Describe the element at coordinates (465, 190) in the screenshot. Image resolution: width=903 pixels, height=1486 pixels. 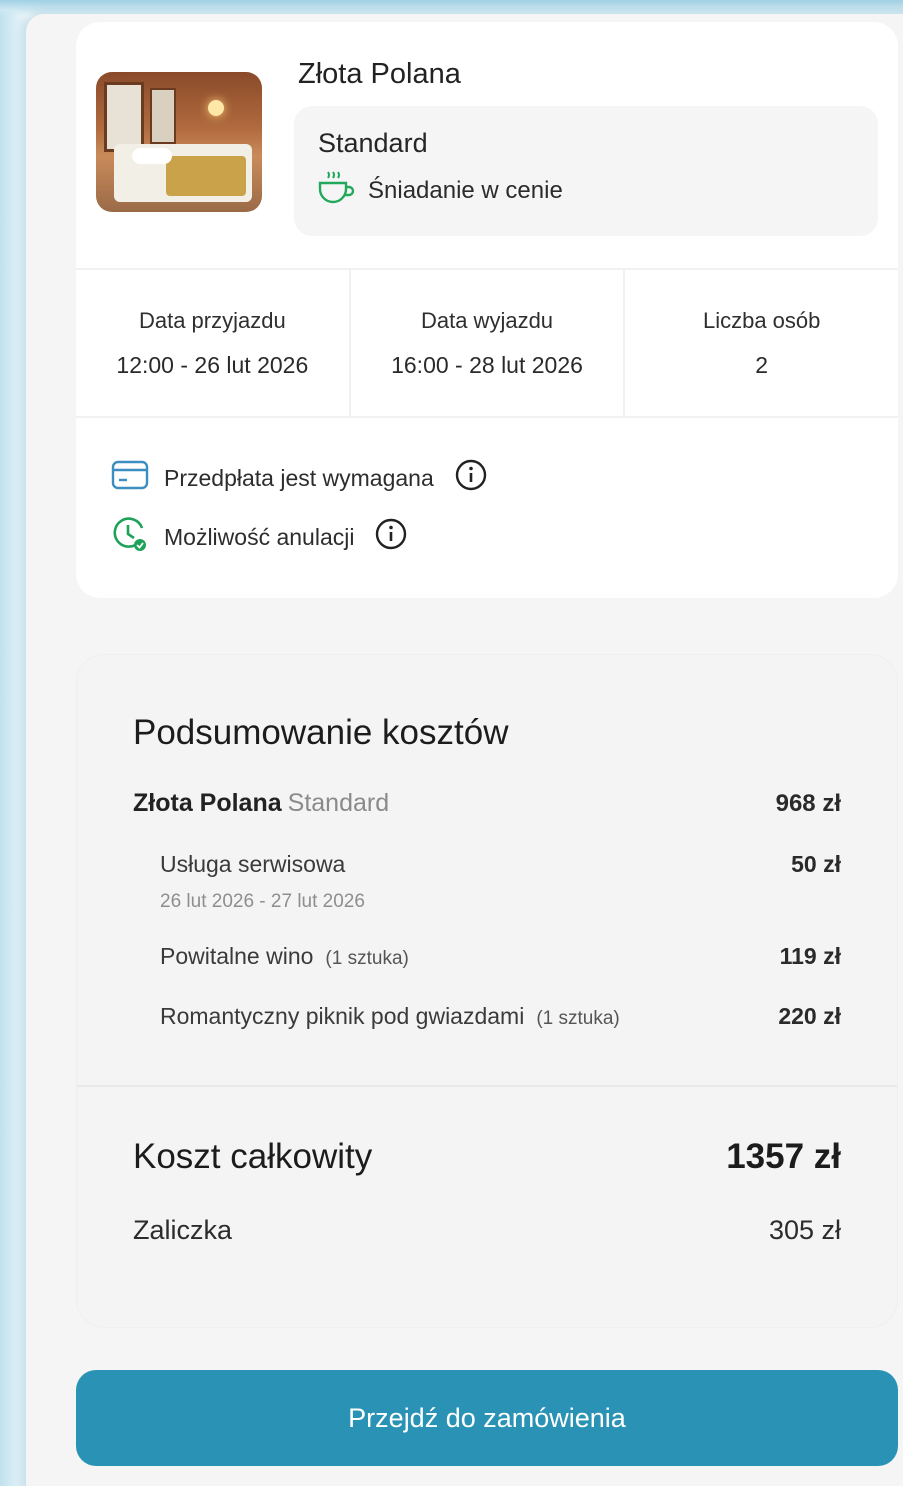
I see `meal-plan-label: Śniadanie w cenie` at that location.